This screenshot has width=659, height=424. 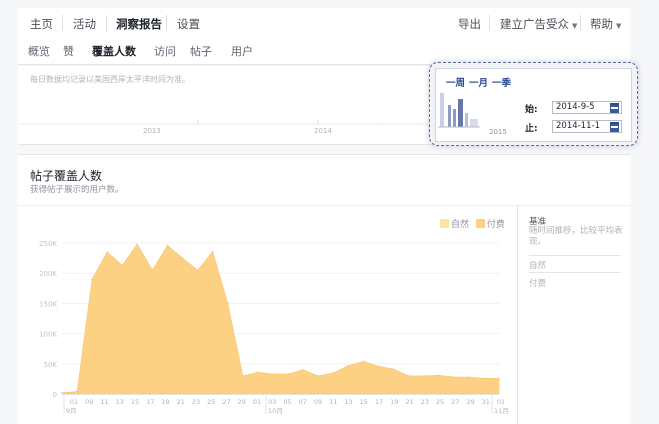 I want to click on y-tick-label: 150K, so click(x=48, y=304).